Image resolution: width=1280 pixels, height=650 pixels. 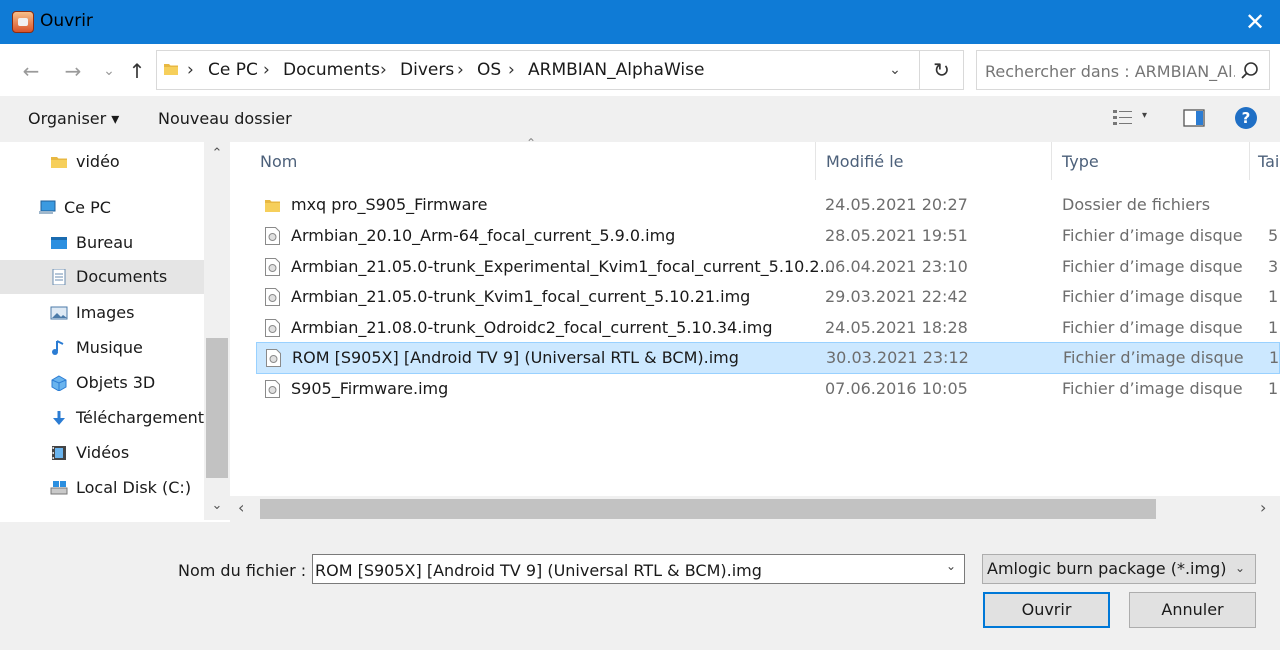 I want to click on file-size: 5, so click(x=1273, y=235).